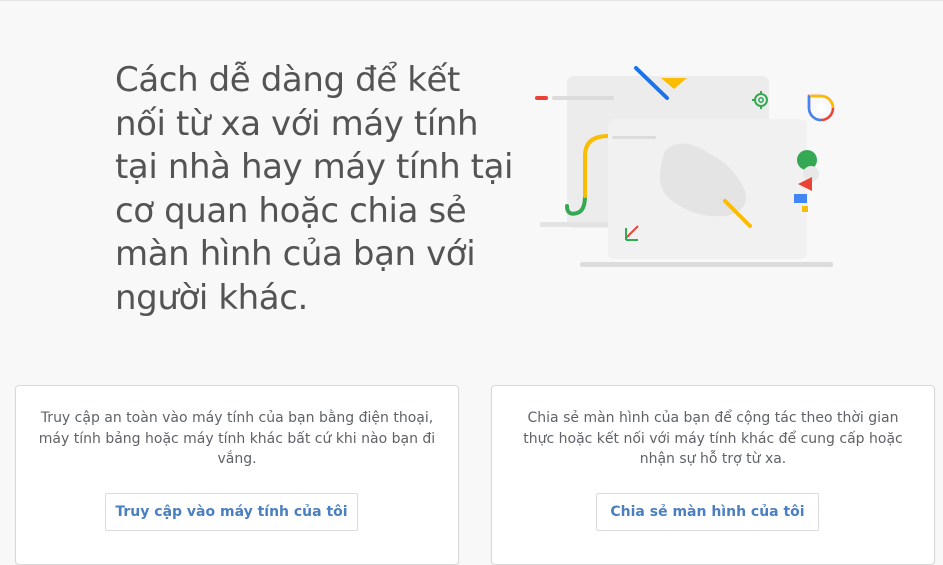 This screenshot has height=565, width=943. What do you see at coordinates (707, 512) in the screenshot?
I see `share-my-screen-button: Chia sẻ màn hình của tôi` at bounding box center [707, 512].